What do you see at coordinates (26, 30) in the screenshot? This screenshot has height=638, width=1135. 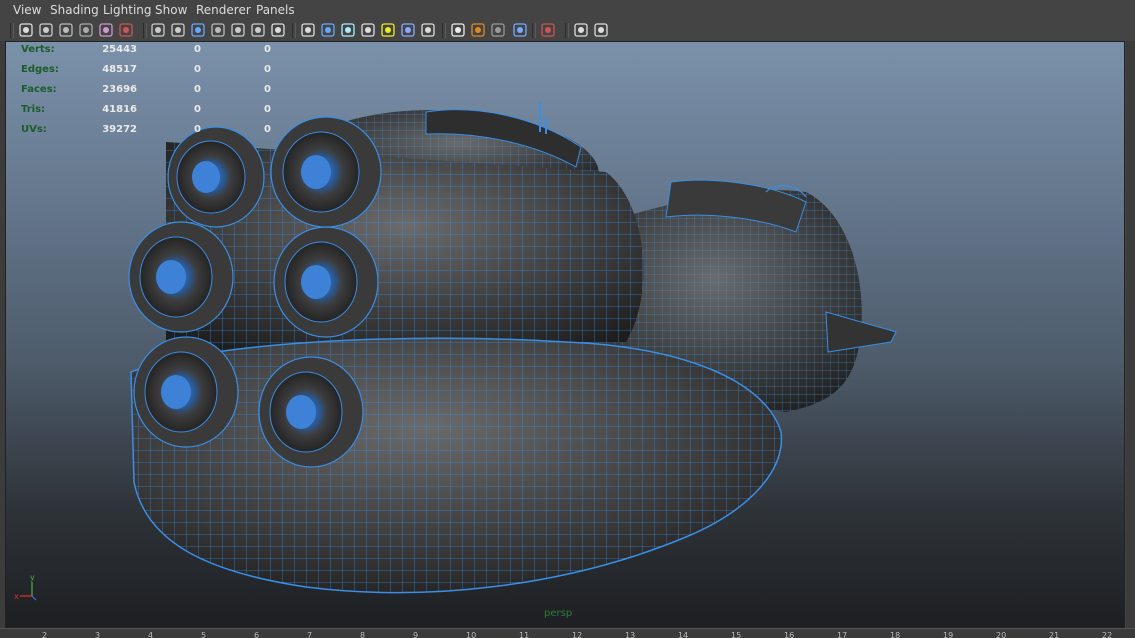 I see `camera-select-icon` at bounding box center [26, 30].